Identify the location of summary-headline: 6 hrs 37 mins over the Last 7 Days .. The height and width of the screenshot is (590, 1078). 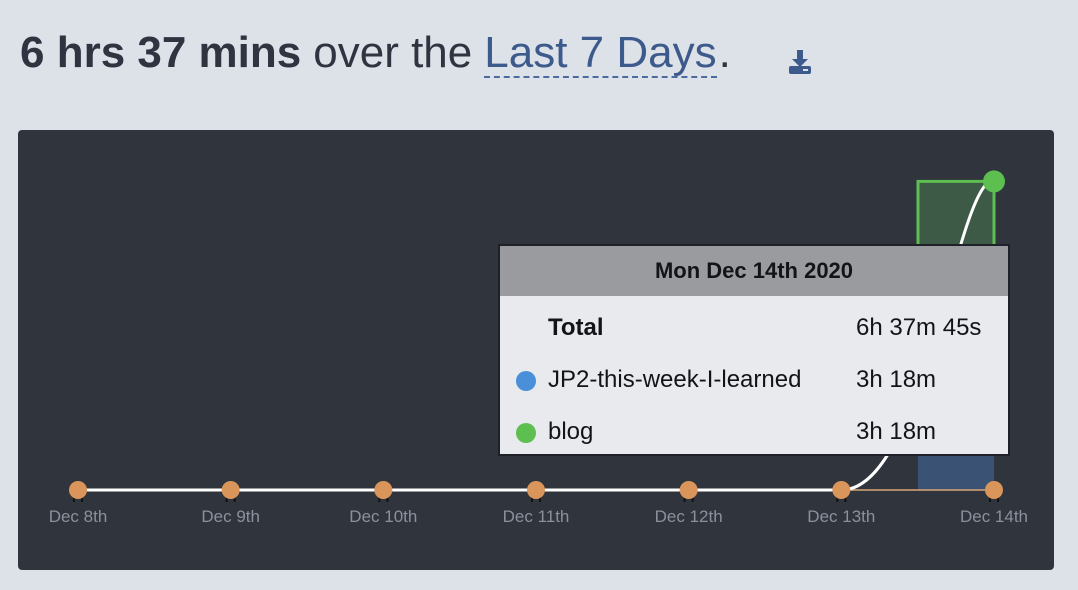
(375, 53).